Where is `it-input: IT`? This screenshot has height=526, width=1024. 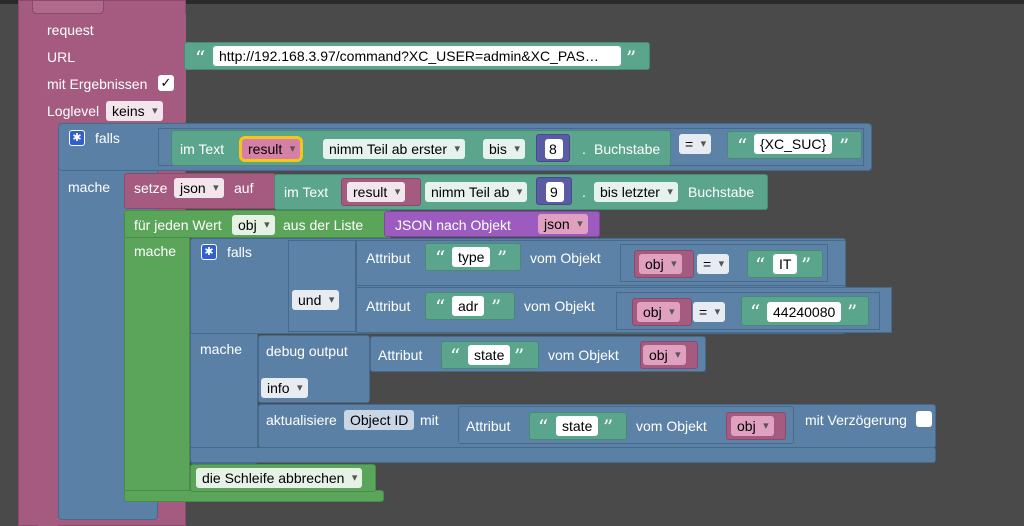
it-input: IT is located at coordinates (785, 264).